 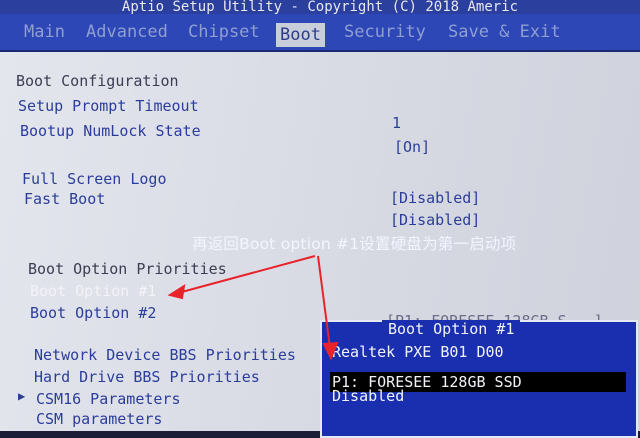 I want to click on arrow-head-down-icon, so click(x=330, y=351).